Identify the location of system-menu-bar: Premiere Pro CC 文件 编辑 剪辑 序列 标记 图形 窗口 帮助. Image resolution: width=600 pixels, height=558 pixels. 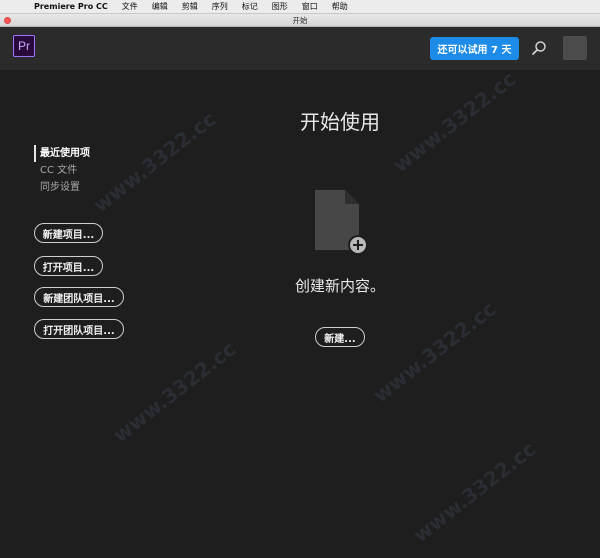
(300, 7).